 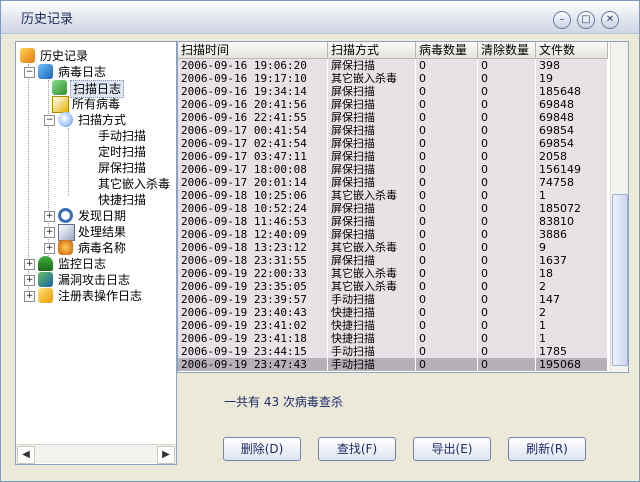 I want to click on table-row: 2006-09-19 23:35:05 其它嵌入杀毒 0 0 2, so click(x=393, y=286).